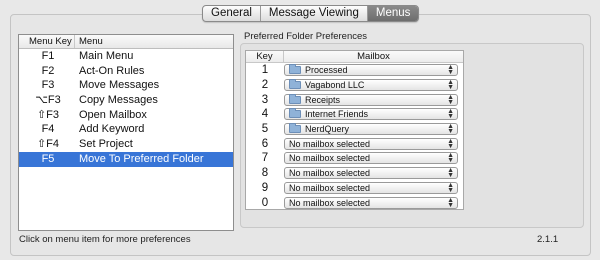 The width and height of the screenshot is (600, 260). I want to click on menu-label: Open Mailbox, so click(113, 114).